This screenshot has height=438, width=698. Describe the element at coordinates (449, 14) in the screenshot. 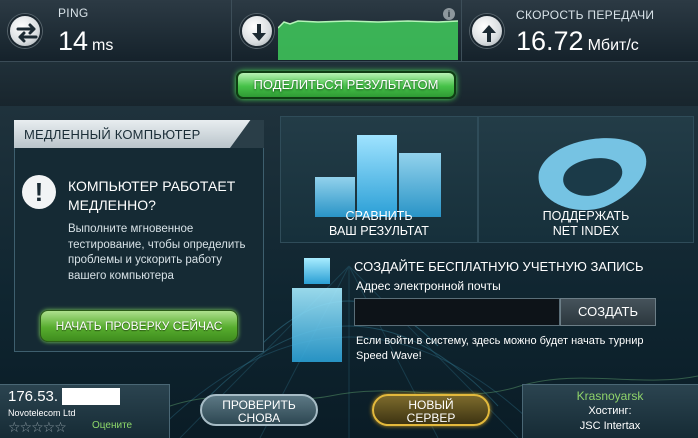

I see `info-icon: i` at that location.